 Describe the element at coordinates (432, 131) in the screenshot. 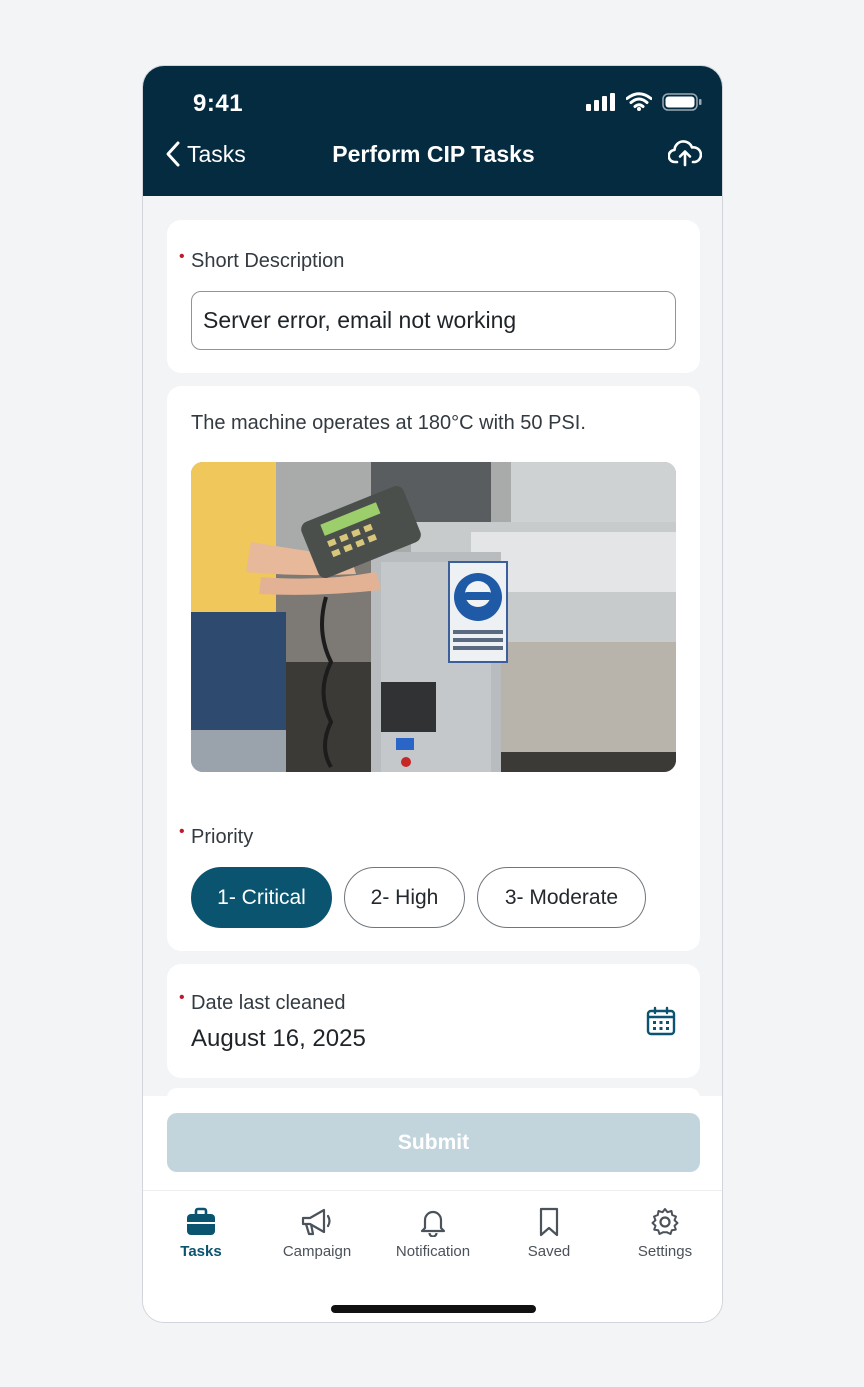

I see `app-header: 9:41 Tasks Perform CIP Tasks` at that location.